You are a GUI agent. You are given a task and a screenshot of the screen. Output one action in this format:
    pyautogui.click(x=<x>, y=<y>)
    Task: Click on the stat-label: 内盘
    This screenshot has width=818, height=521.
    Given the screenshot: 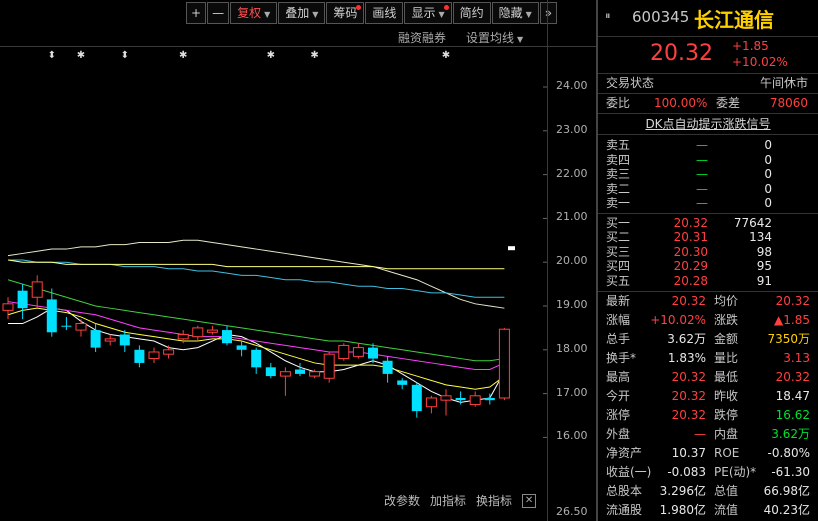 What is the action you would take?
    pyautogui.click(x=726, y=434)
    